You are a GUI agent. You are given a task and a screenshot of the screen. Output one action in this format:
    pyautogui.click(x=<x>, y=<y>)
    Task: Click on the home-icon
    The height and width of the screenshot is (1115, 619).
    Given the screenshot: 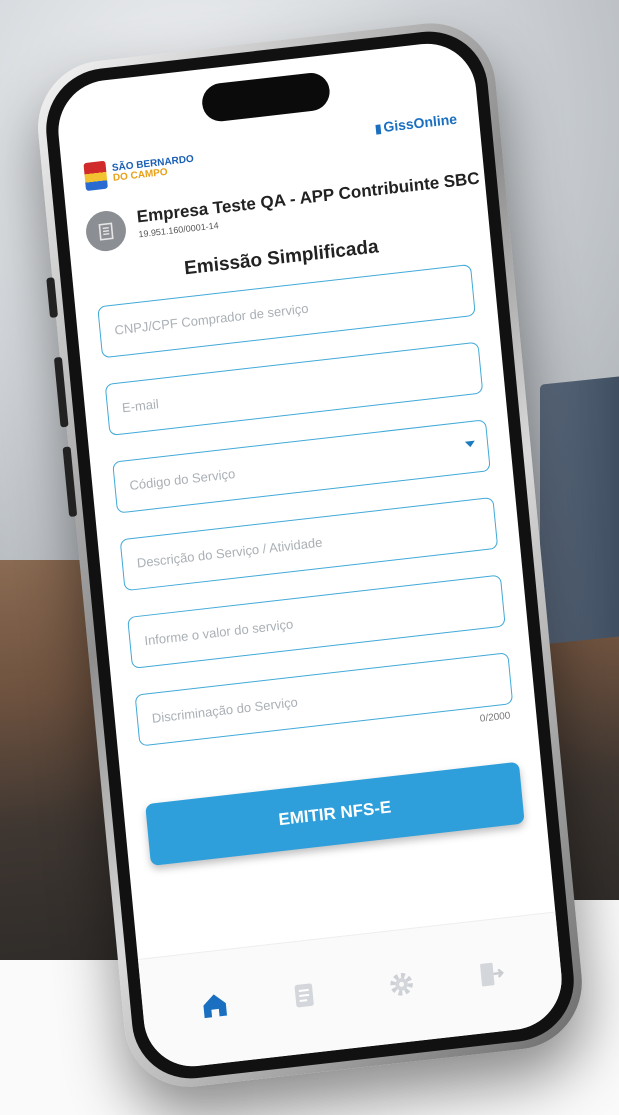 What is the action you would take?
    pyautogui.click(x=215, y=1006)
    